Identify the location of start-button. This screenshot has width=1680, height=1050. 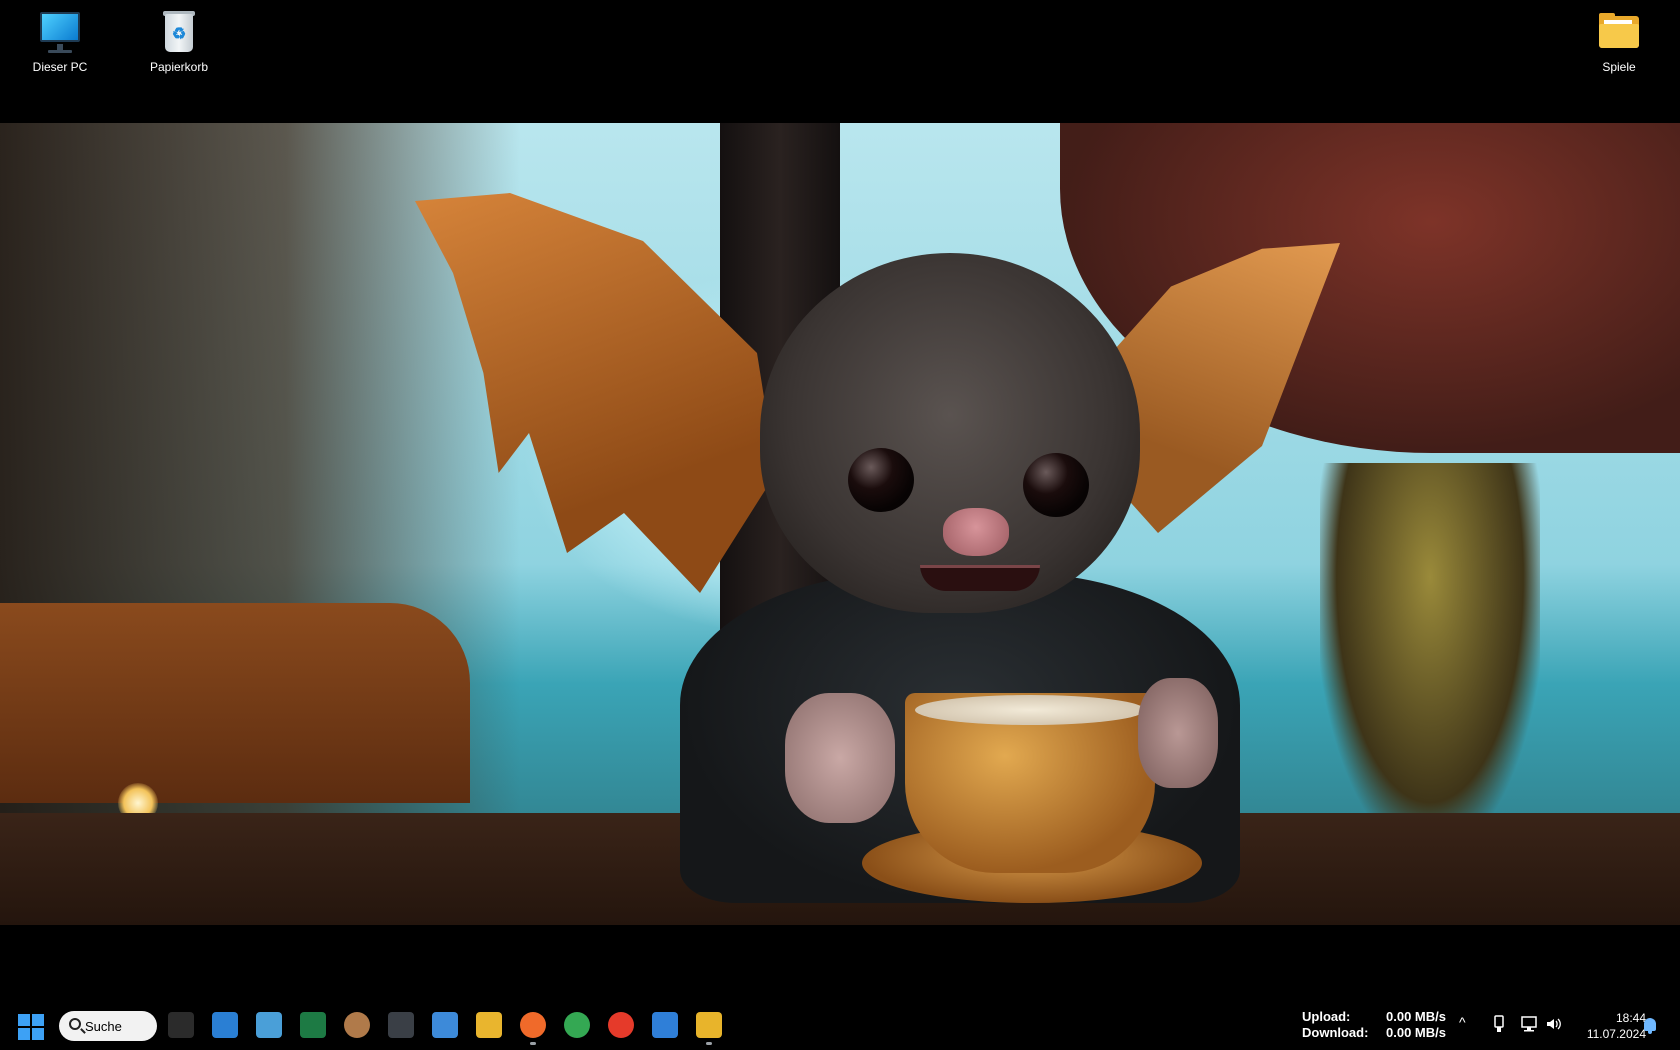
(31, 1027).